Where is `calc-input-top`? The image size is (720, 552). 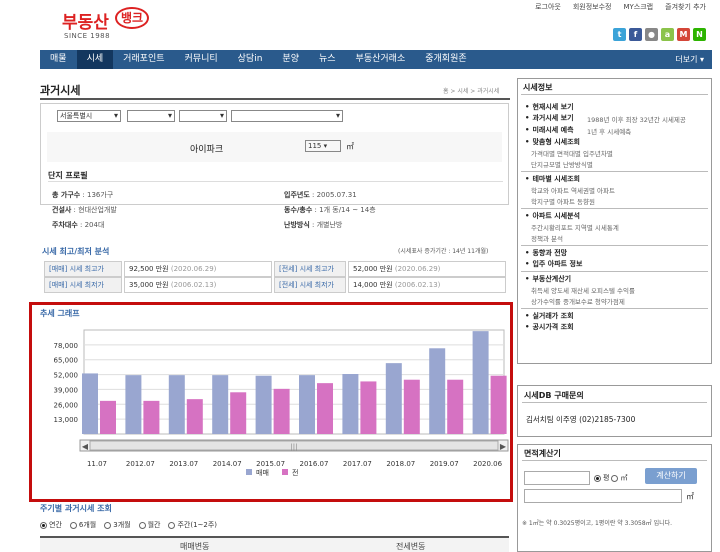 calc-input-top is located at coordinates (557, 478).